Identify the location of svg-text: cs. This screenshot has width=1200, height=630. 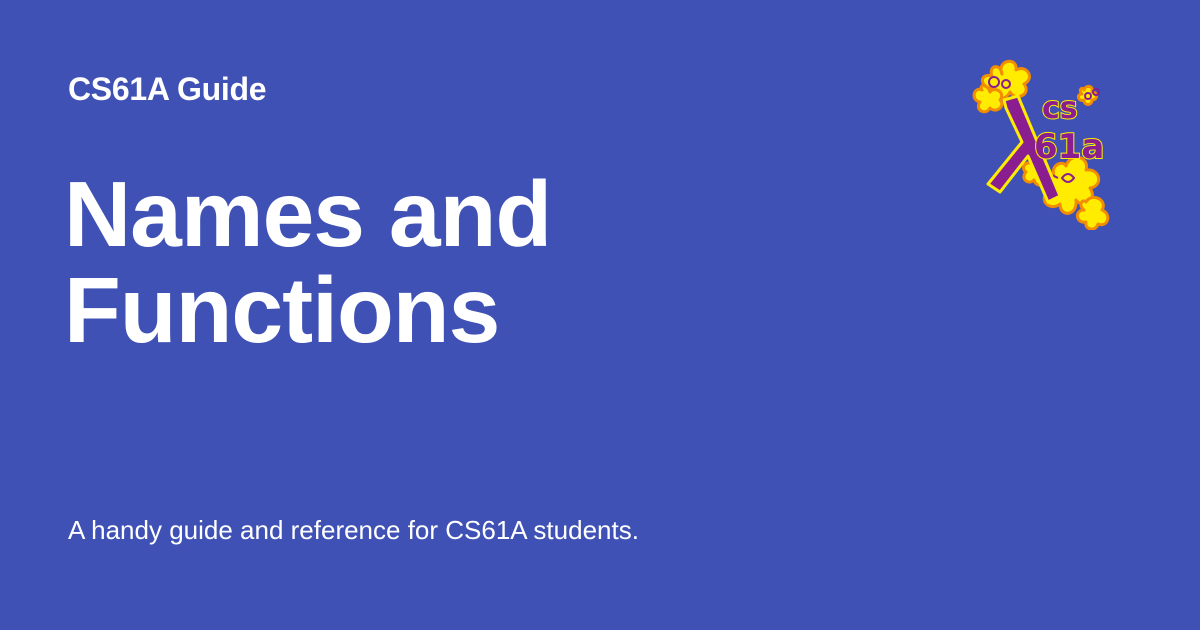
(1060, 108).